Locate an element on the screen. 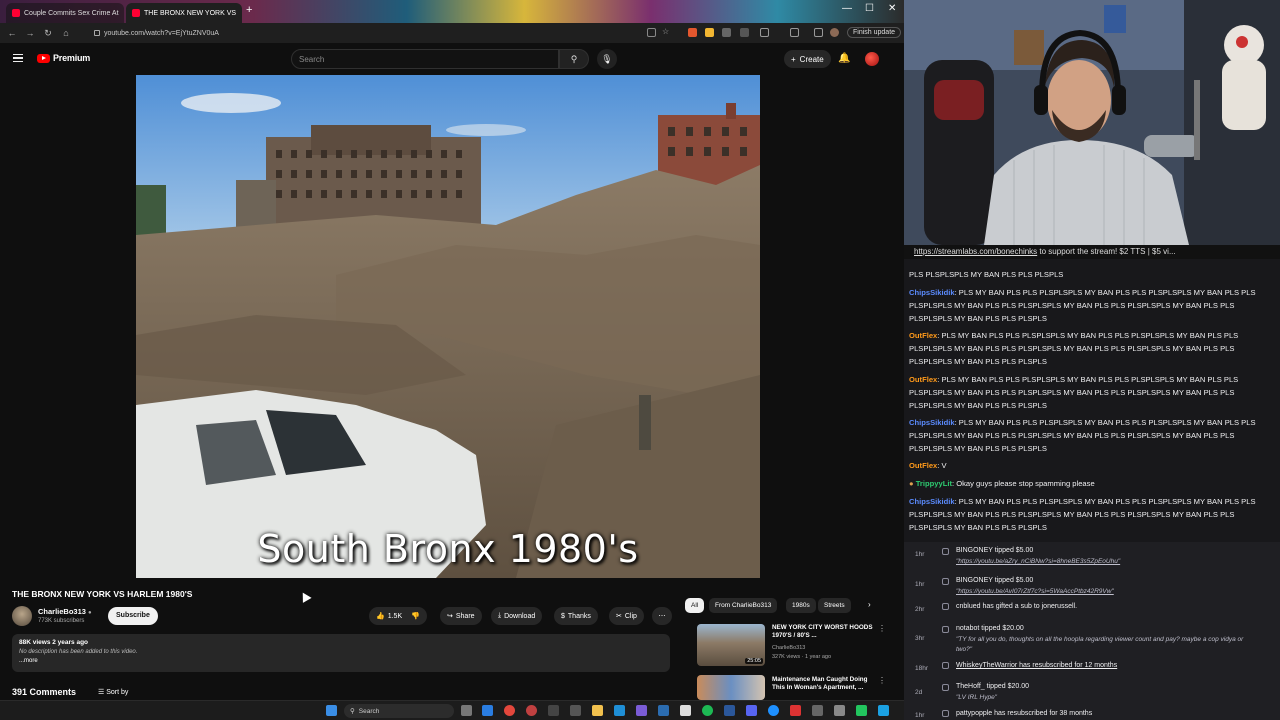 Image resolution: width=1280 pixels, height=720 pixels. cast-icon is located at coordinates (651, 32).